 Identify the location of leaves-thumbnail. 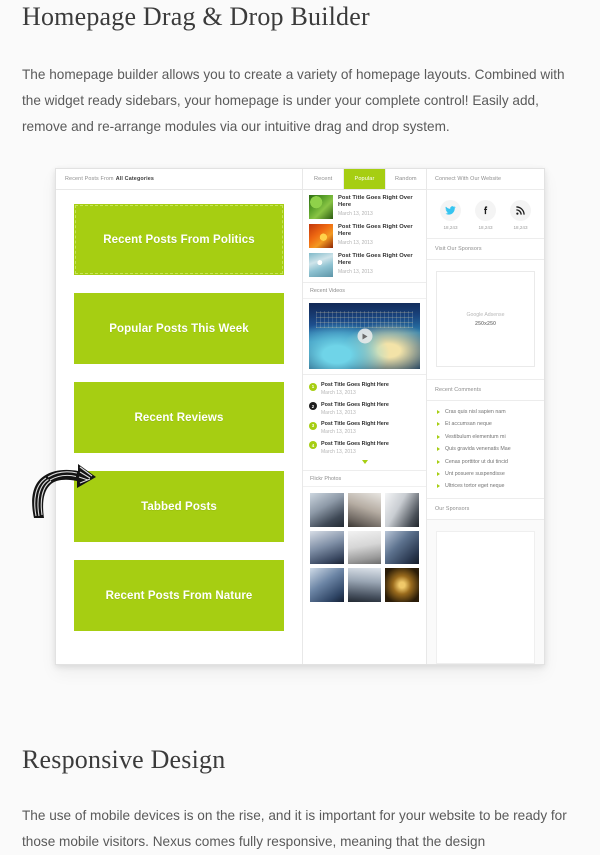
(321, 207).